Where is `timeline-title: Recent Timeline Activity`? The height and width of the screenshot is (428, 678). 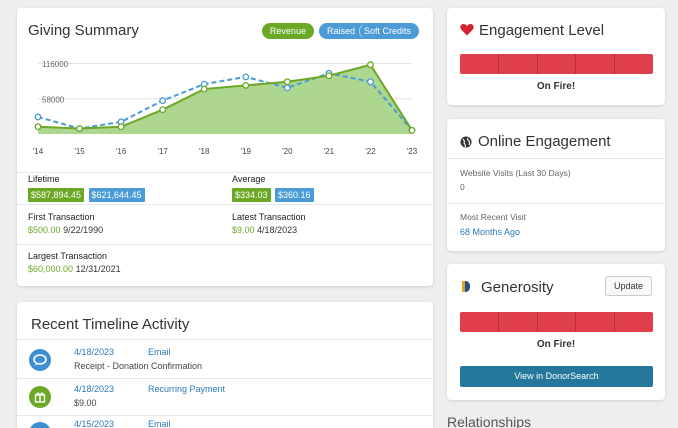 timeline-title: Recent Timeline Activity is located at coordinates (110, 324).